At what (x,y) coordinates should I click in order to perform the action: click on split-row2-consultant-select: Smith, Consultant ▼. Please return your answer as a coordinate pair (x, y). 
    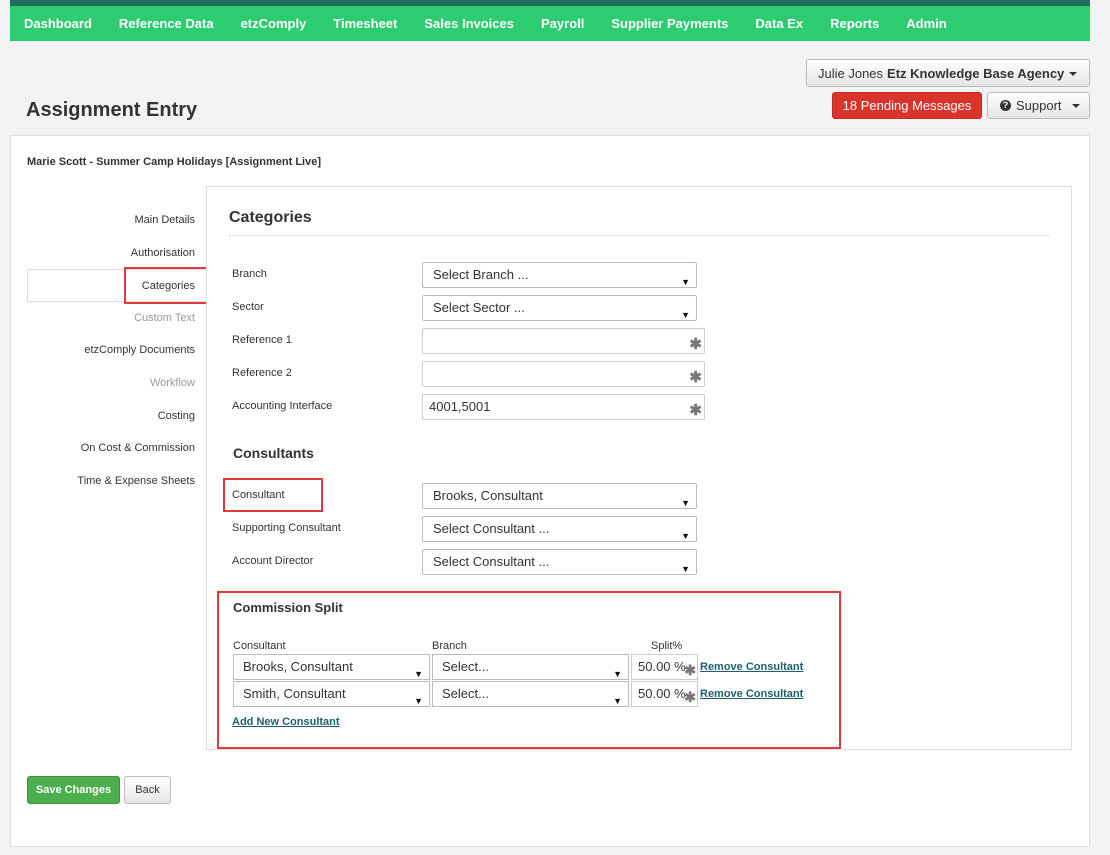
    Looking at the image, I should click on (331, 694).